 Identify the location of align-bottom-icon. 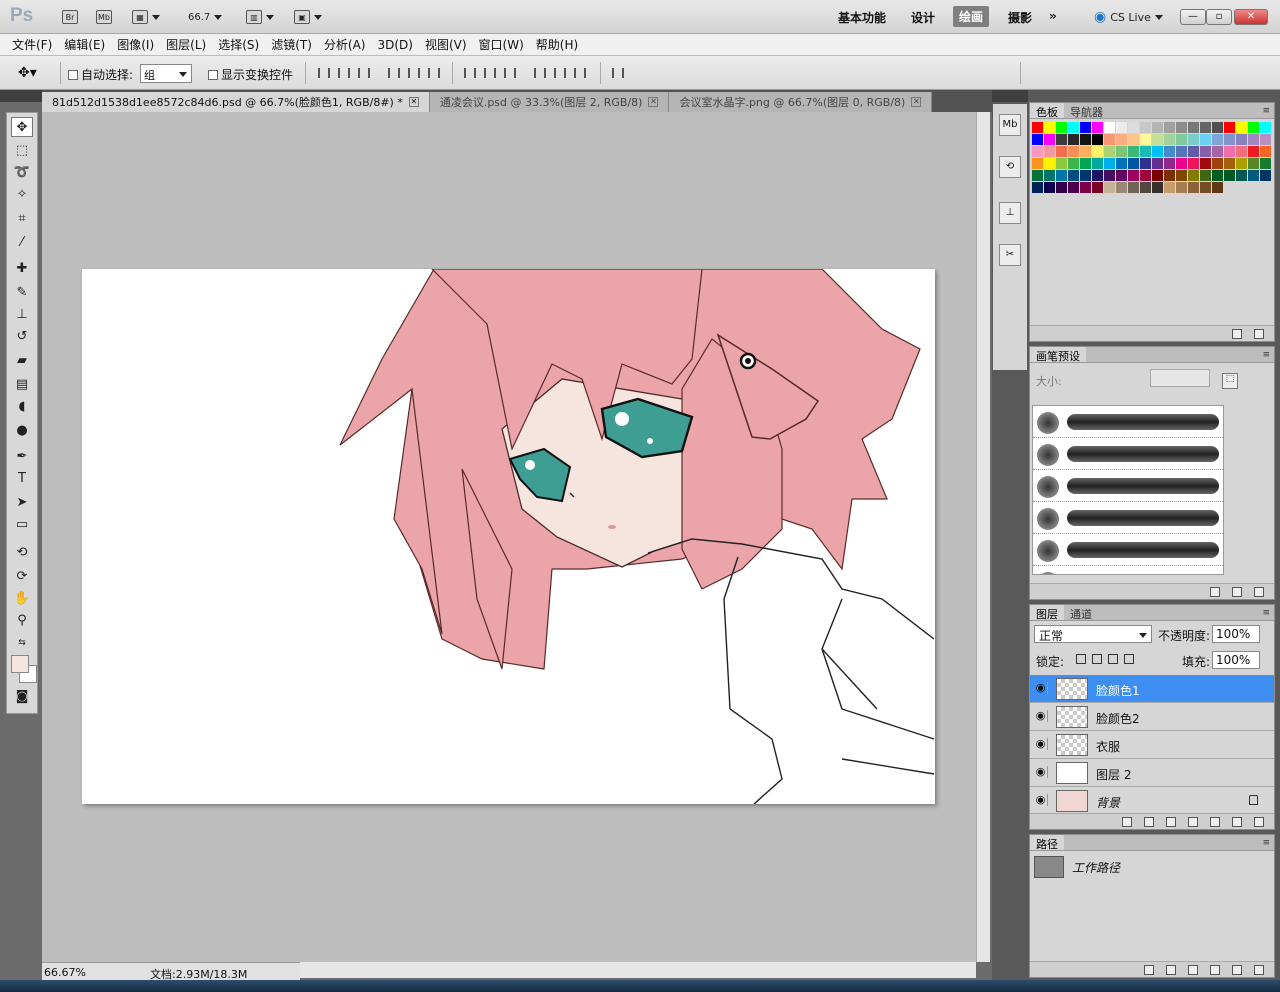
(364, 73).